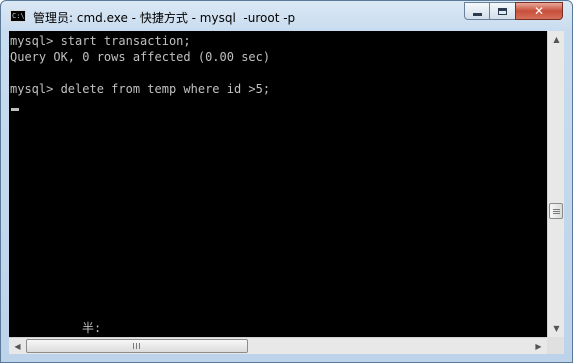  I want to click on horizontal-scroll-thumb, so click(137, 346).